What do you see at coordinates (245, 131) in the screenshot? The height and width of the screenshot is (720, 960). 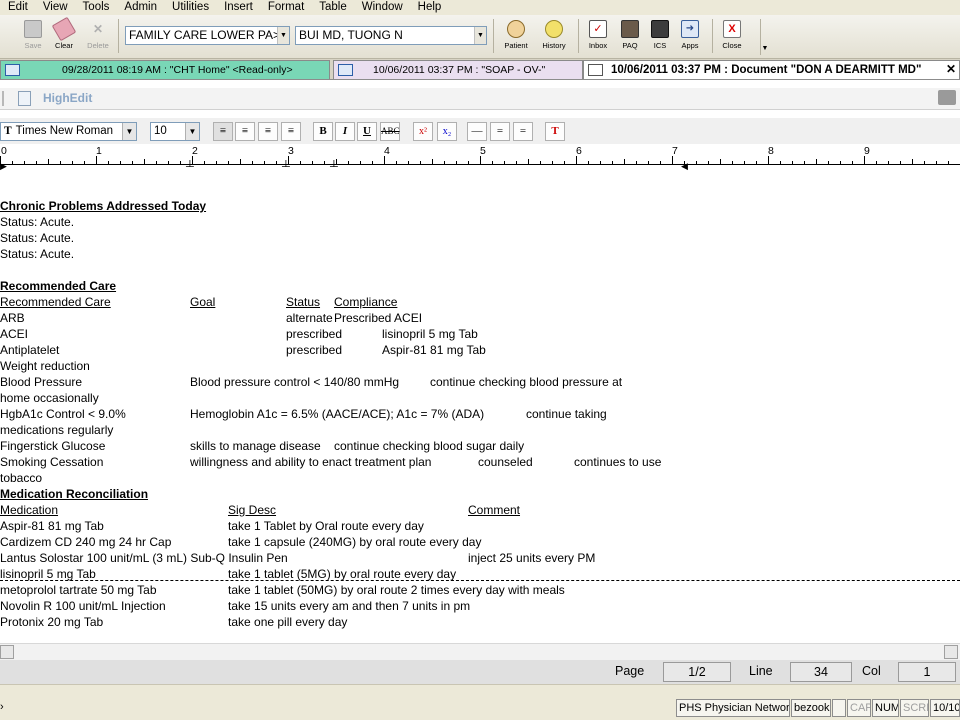 I see `align-center-button: ≡` at bounding box center [245, 131].